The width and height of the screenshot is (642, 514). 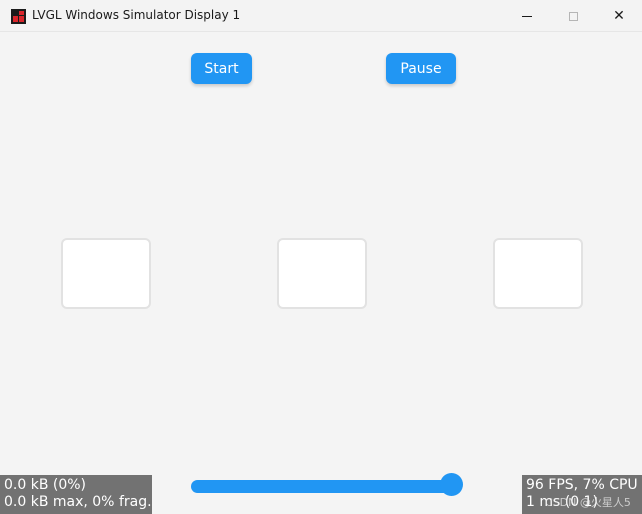 I want to click on memory-monitor: 0.0 kB (0%) 0.0 kB max, 0% frag., so click(x=76, y=494).